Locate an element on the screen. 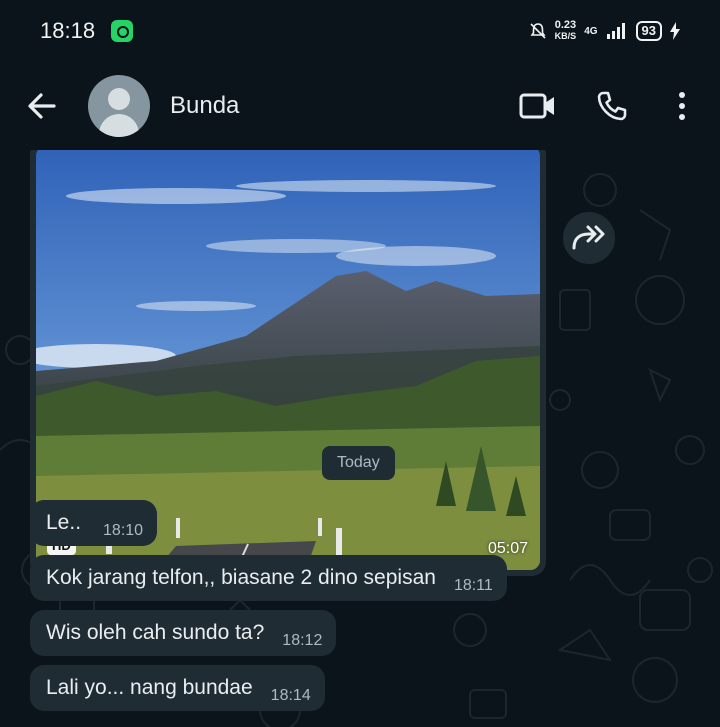 This screenshot has height=727, width=720. chat-notification-icon is located at coordinates (122, 31).